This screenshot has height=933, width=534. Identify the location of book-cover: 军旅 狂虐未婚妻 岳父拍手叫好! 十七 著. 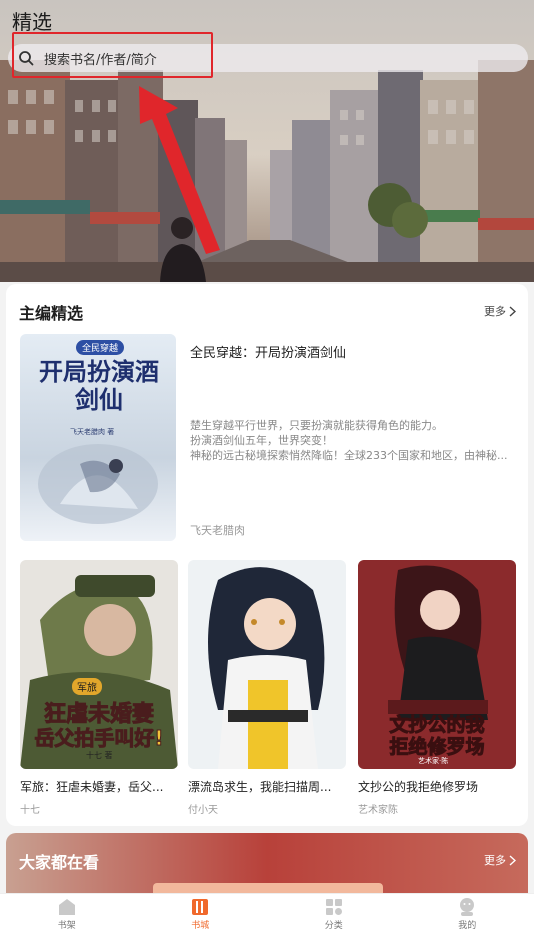
(99, 664).